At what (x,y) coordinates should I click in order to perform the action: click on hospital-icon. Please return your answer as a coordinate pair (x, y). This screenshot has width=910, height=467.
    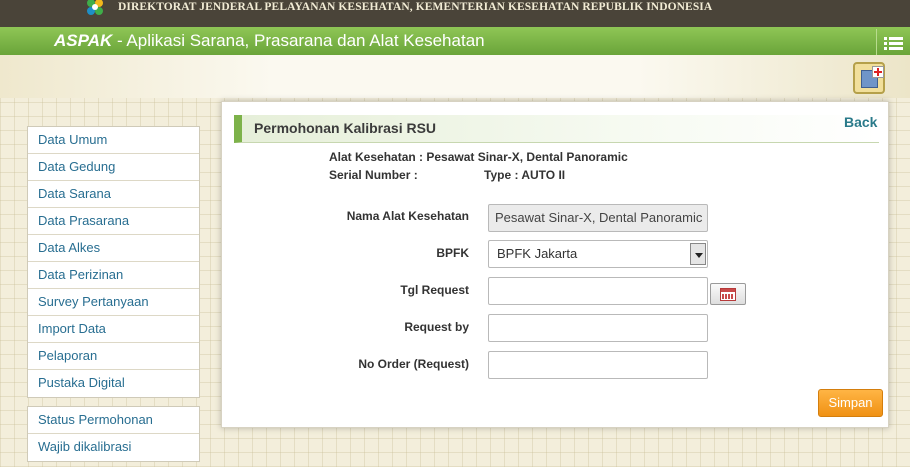
    Looking at the image, I should click on (869, 78).